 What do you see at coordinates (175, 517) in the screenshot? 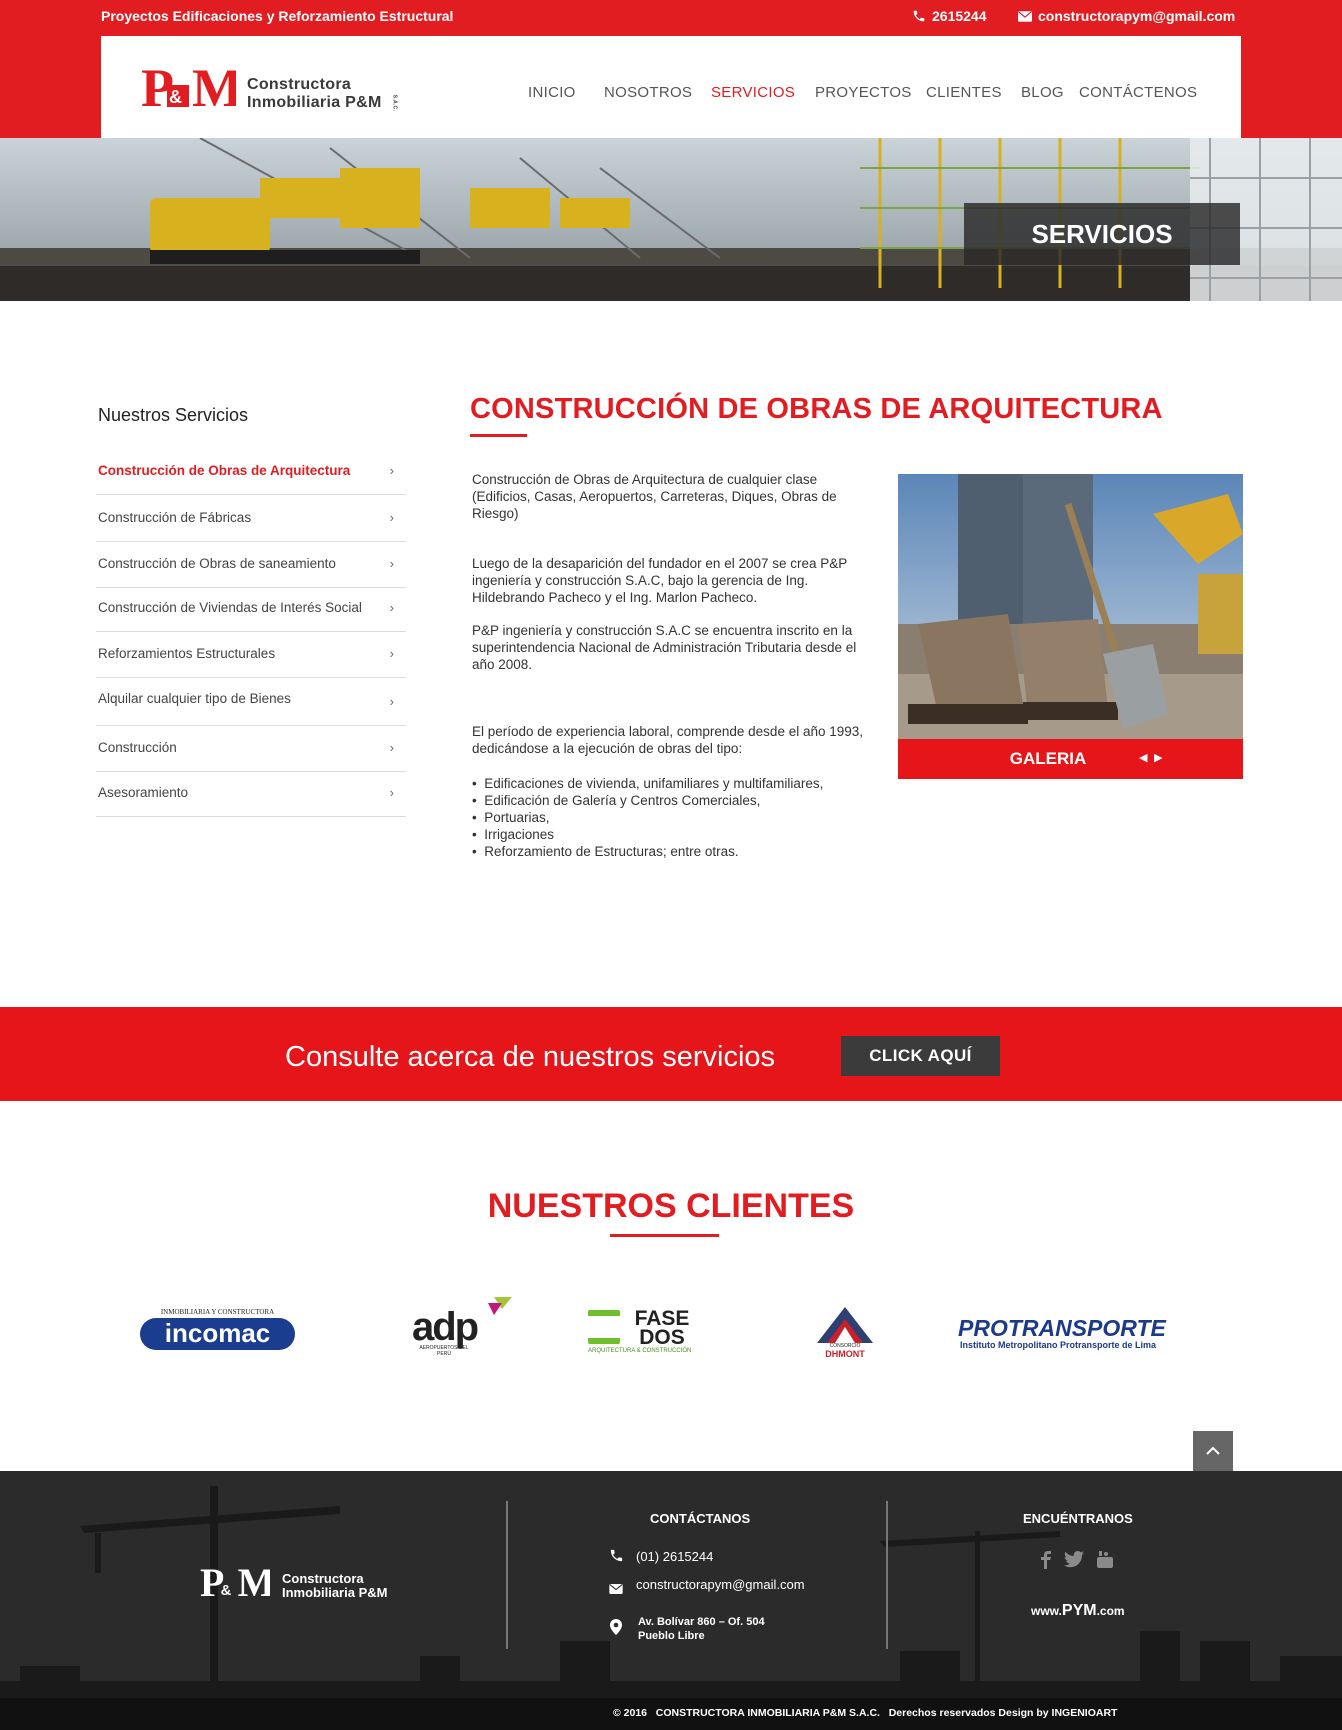
I see `sidebar-item-label: Construcción de Fábricas` at bounding box center [175, 517].